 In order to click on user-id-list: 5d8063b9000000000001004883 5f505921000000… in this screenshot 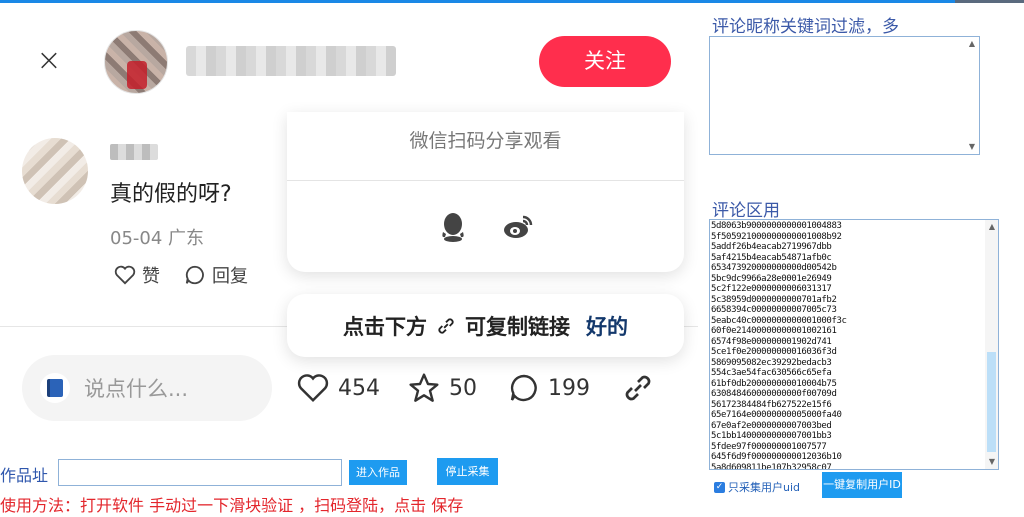, I will do `click(854, 345)`.